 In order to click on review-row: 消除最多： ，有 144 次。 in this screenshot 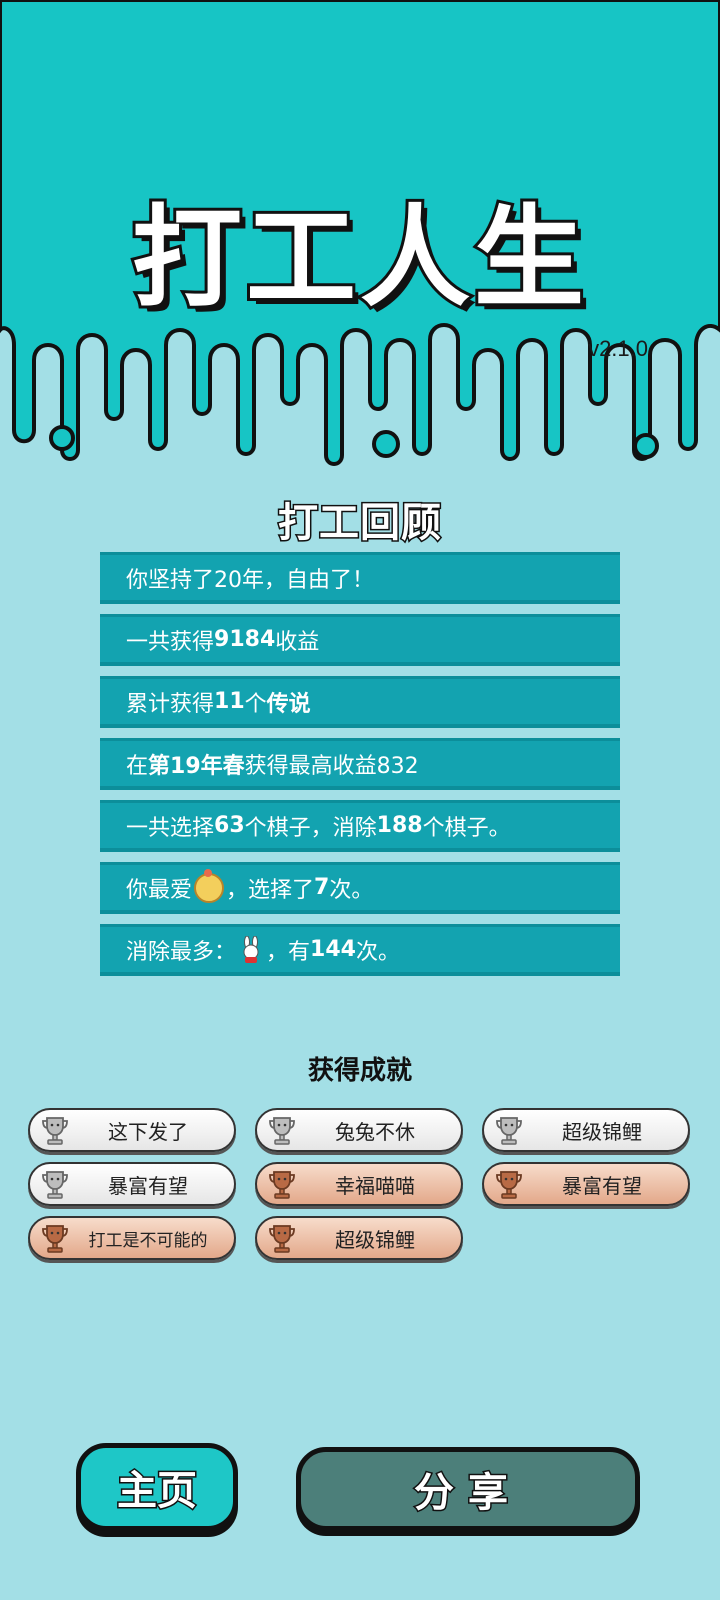, I will do `click(360, 950)`.